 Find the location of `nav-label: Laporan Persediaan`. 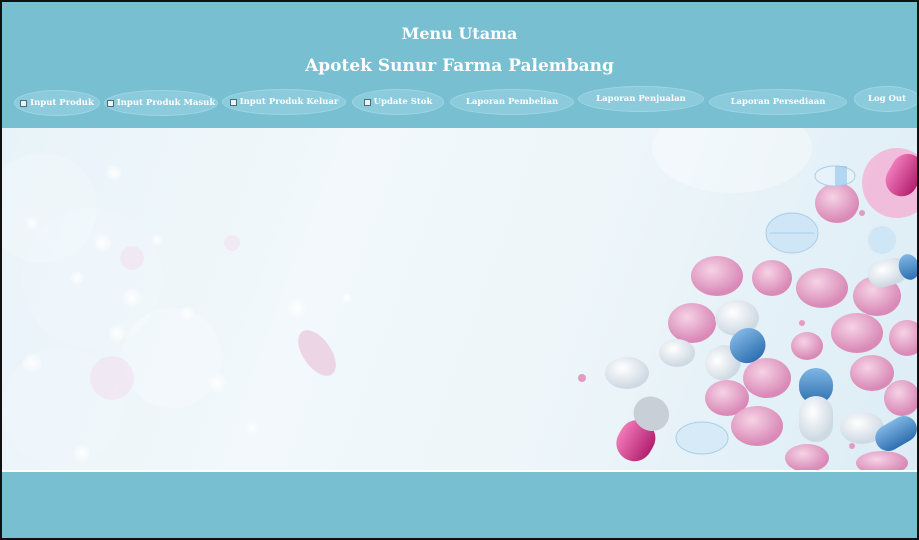

nav-label: Laporan Persediaan is located at coordinates (778, 102).